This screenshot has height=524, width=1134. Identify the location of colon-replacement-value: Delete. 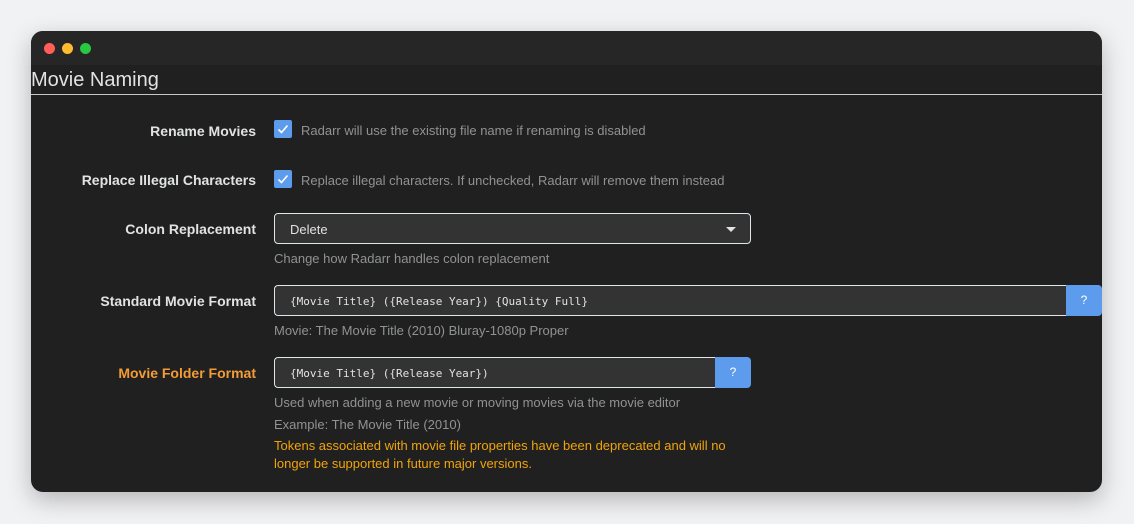
(309, 229).